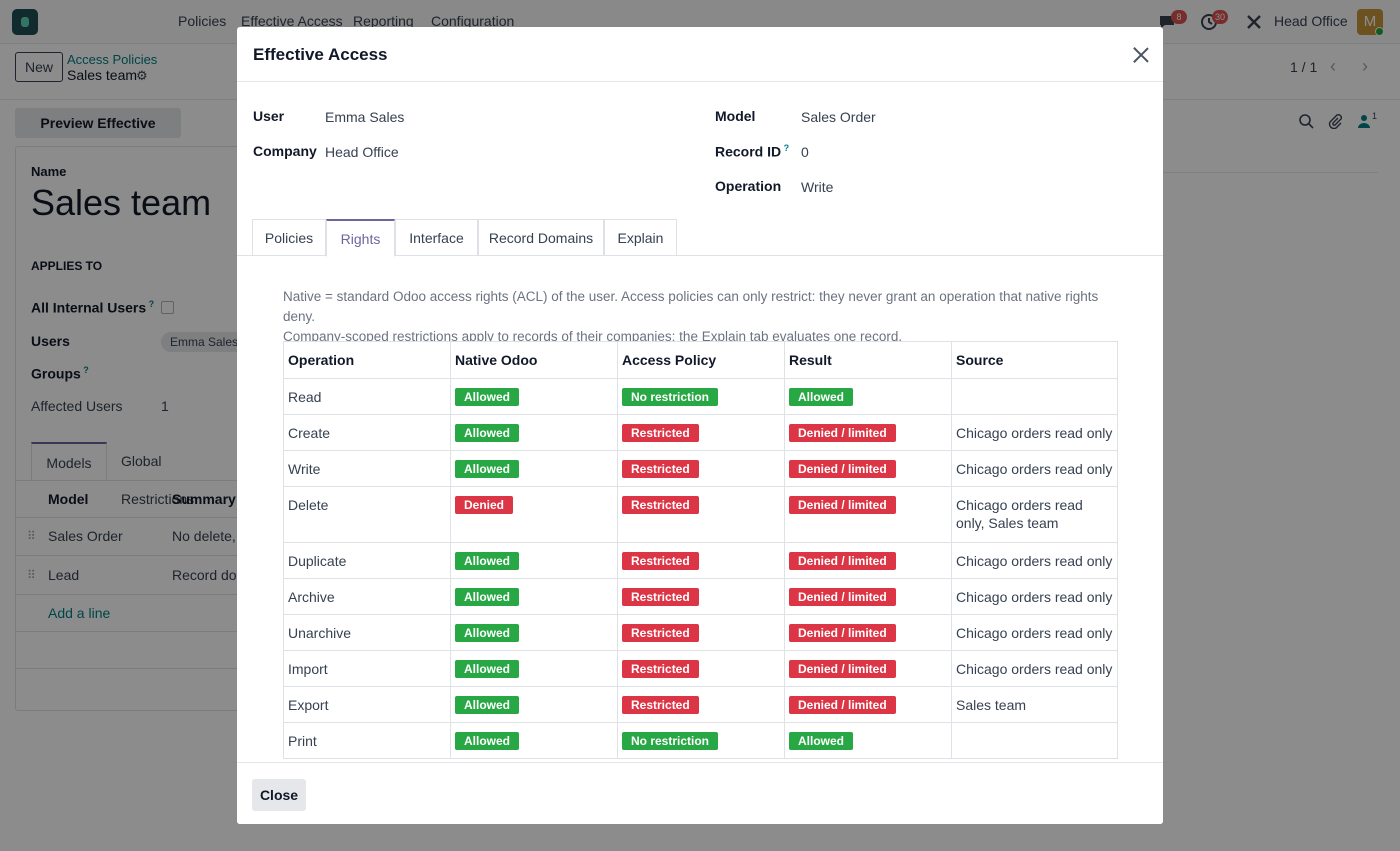 This screenshot has width=1400, height=851. I want to click on column-source: Source, so click(1034, 360).